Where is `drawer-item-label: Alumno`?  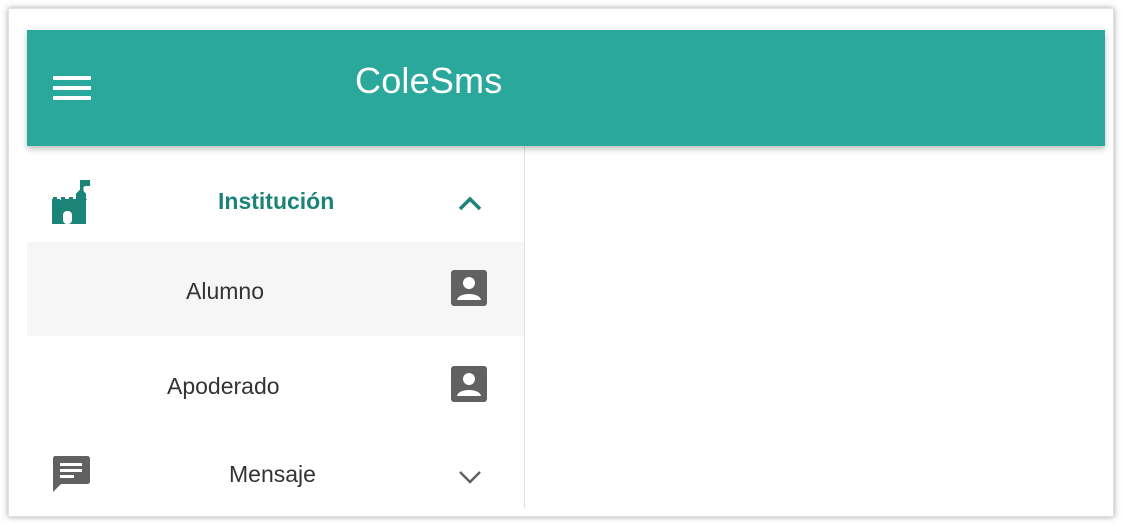
drawer-item-label: Alumno is located at coordinates (225, 291).